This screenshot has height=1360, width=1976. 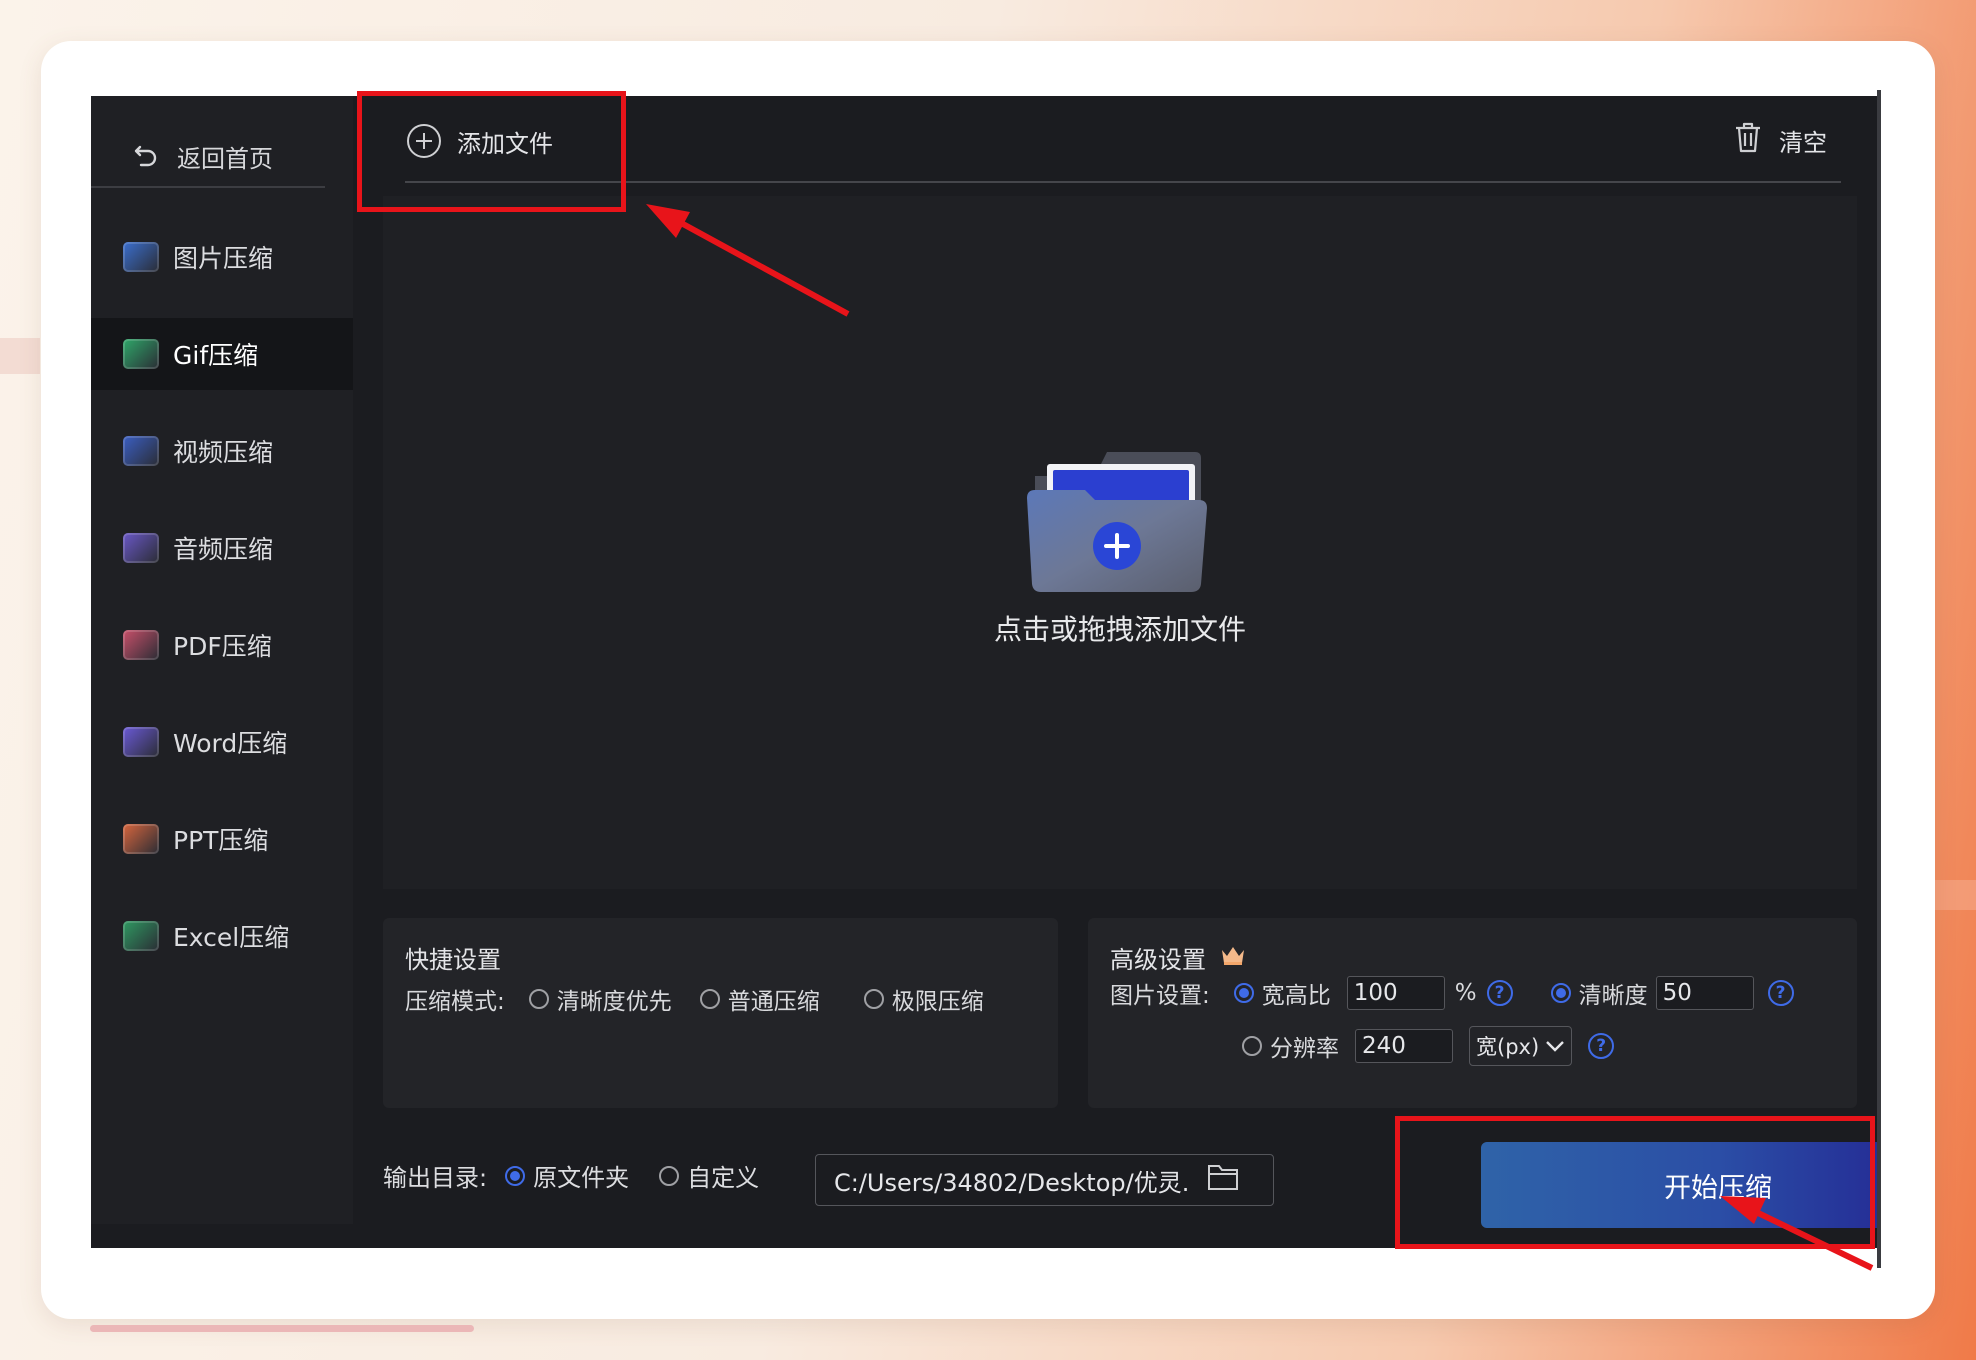 I want to click on mode-option-normal: 普通压缩, so click(x=759, y=999).